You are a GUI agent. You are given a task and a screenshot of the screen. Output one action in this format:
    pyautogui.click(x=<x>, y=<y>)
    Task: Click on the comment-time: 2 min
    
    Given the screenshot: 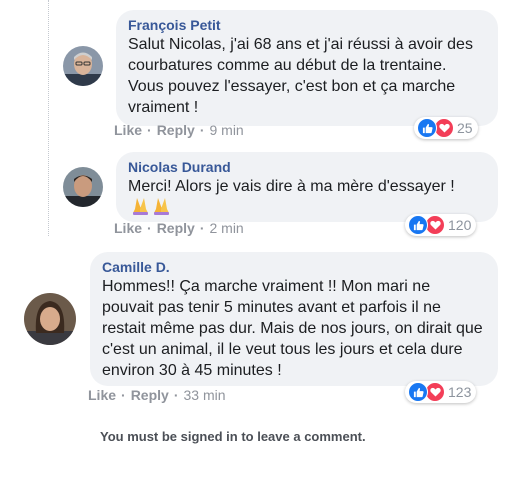 What is the action you would take?
    pyautogui.click(x=226, y=228)
    